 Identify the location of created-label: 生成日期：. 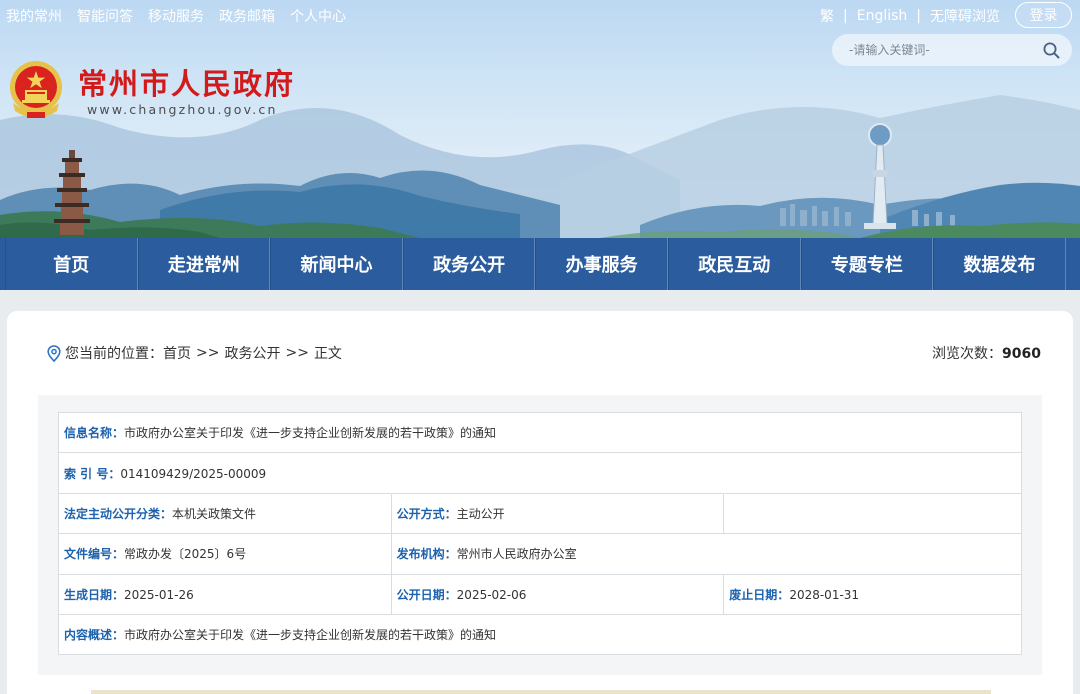
(94, 594).